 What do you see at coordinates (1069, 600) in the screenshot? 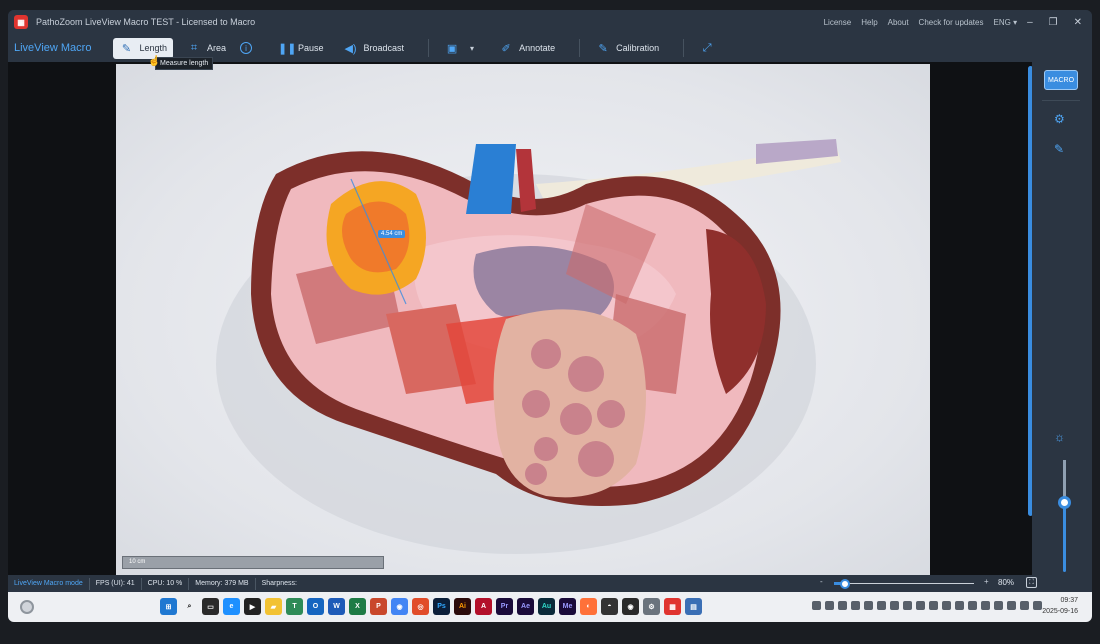
I see `clock-time: 09:37` at bounding box center [1069, 600].